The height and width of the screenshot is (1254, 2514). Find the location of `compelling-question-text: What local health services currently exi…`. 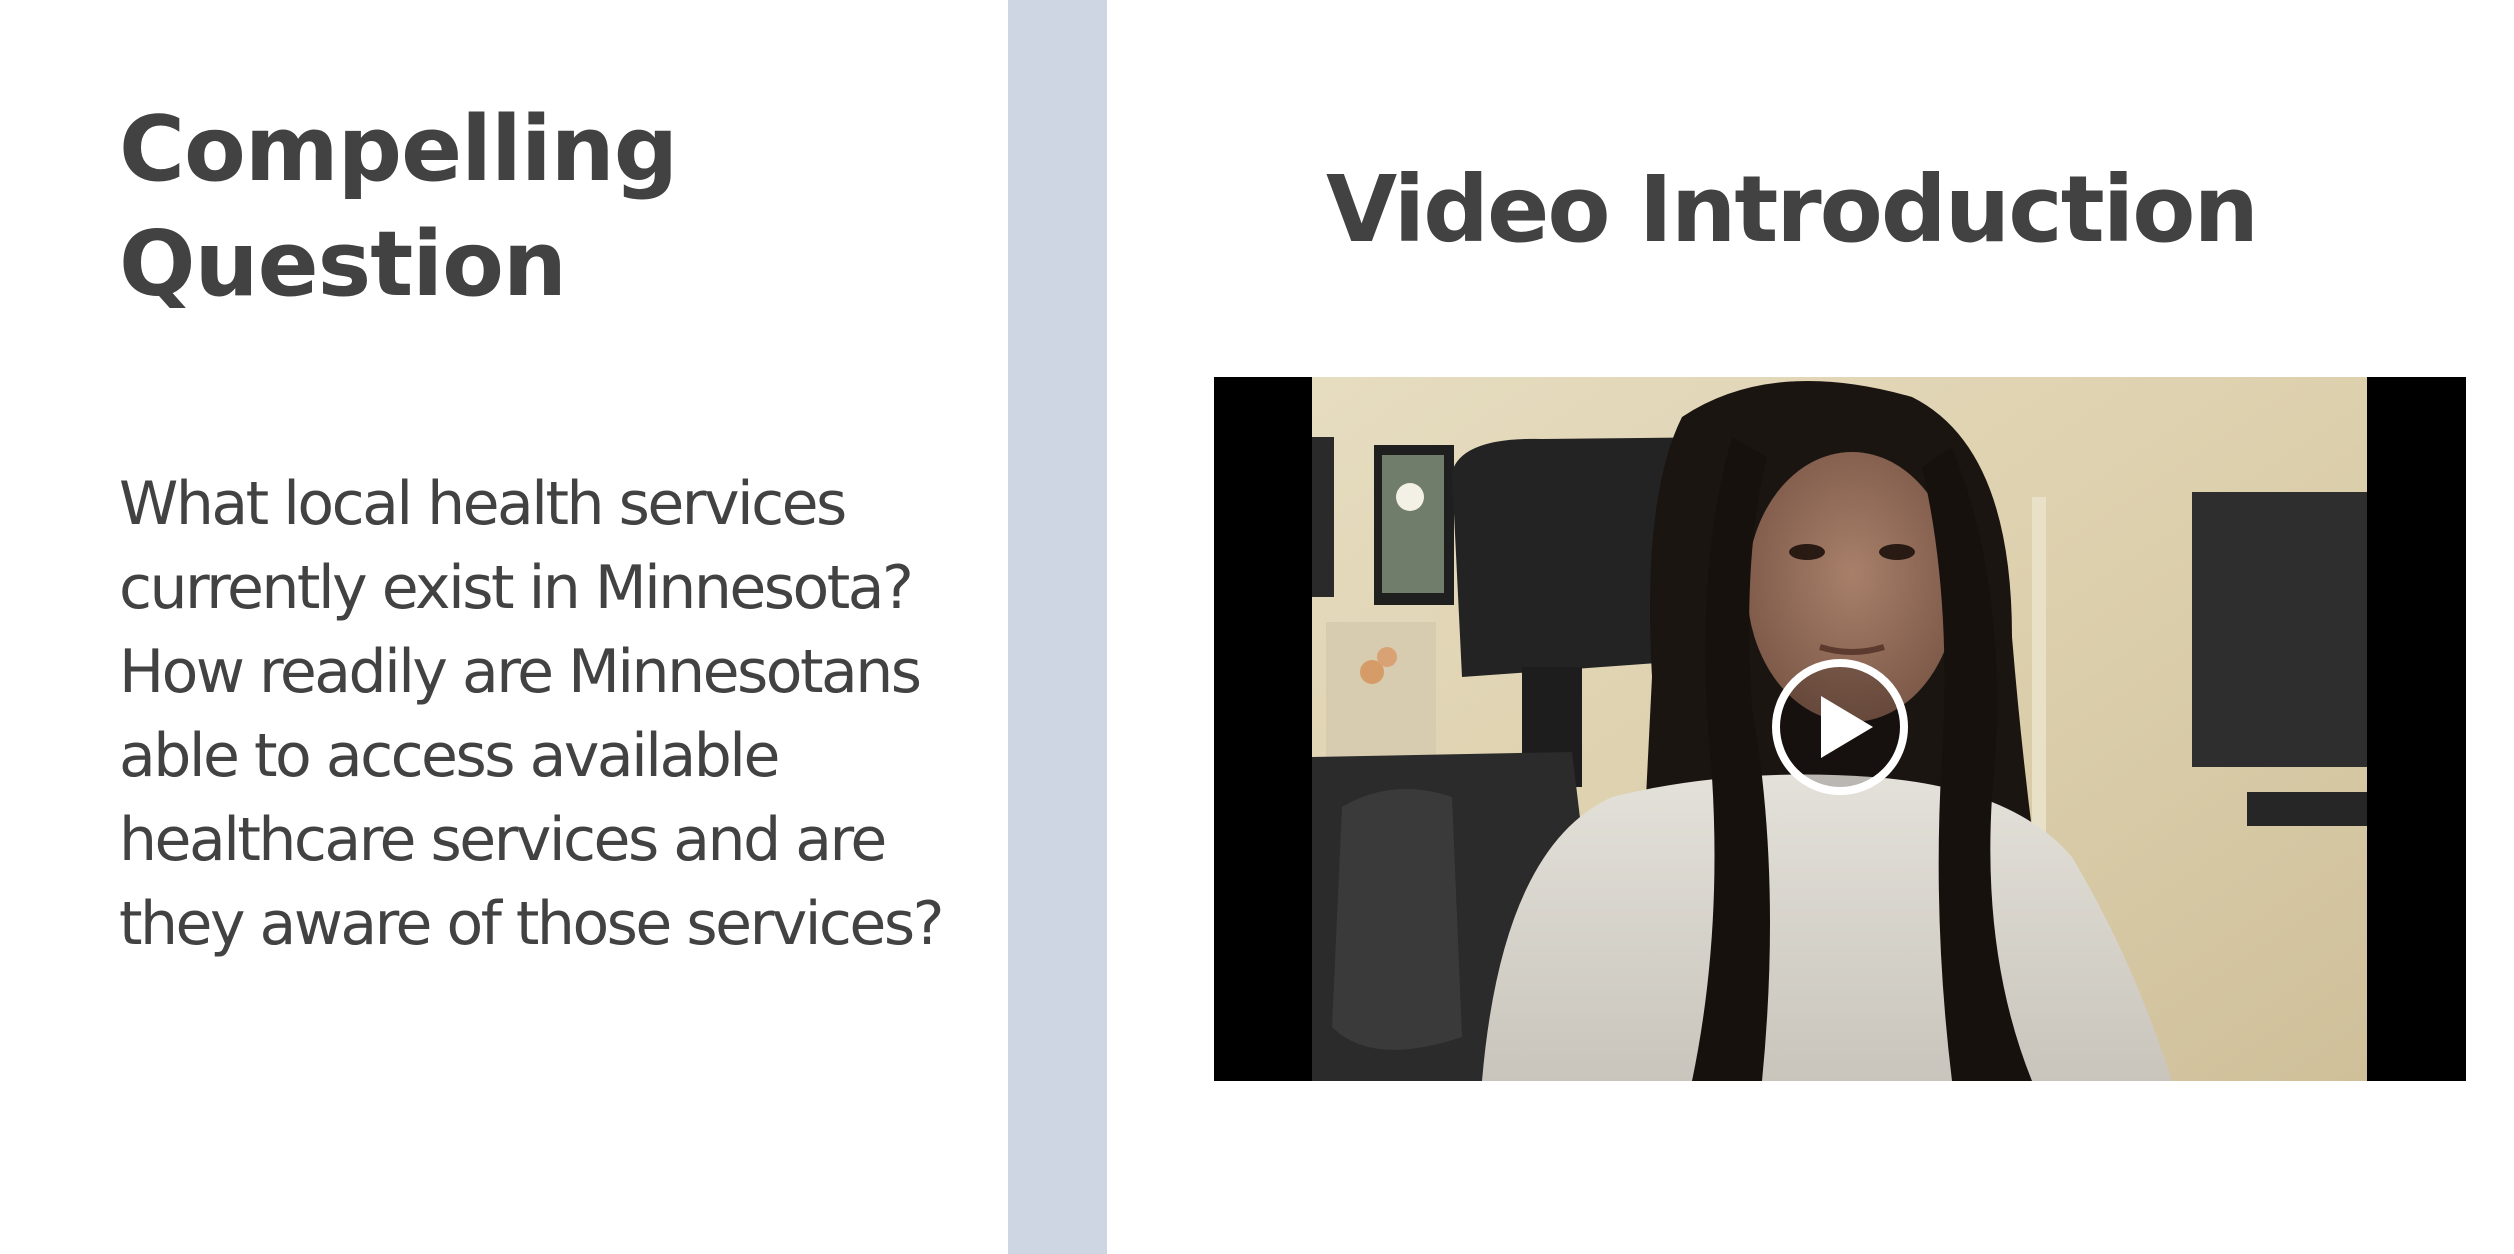

compelling-question-text: What local health services currently exi… is located at coordinates (531, 714).